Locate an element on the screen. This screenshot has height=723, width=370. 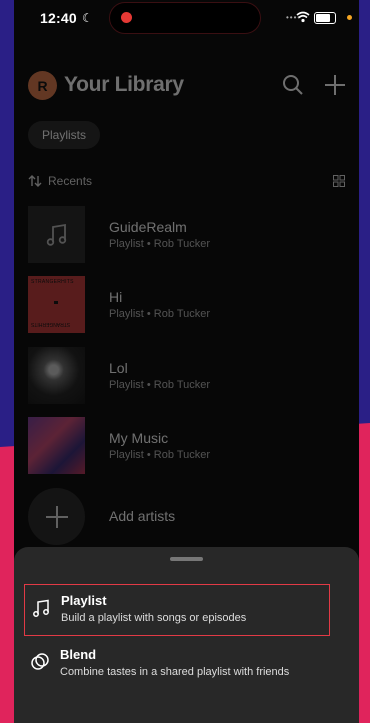
list-item-title: GuideRealm is located at coordinates (148, 227).